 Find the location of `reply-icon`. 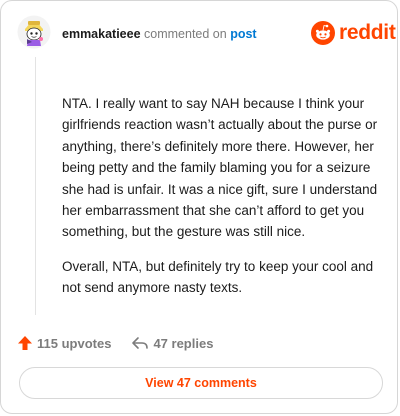

reply-icon is located at coordinates (140, 343).